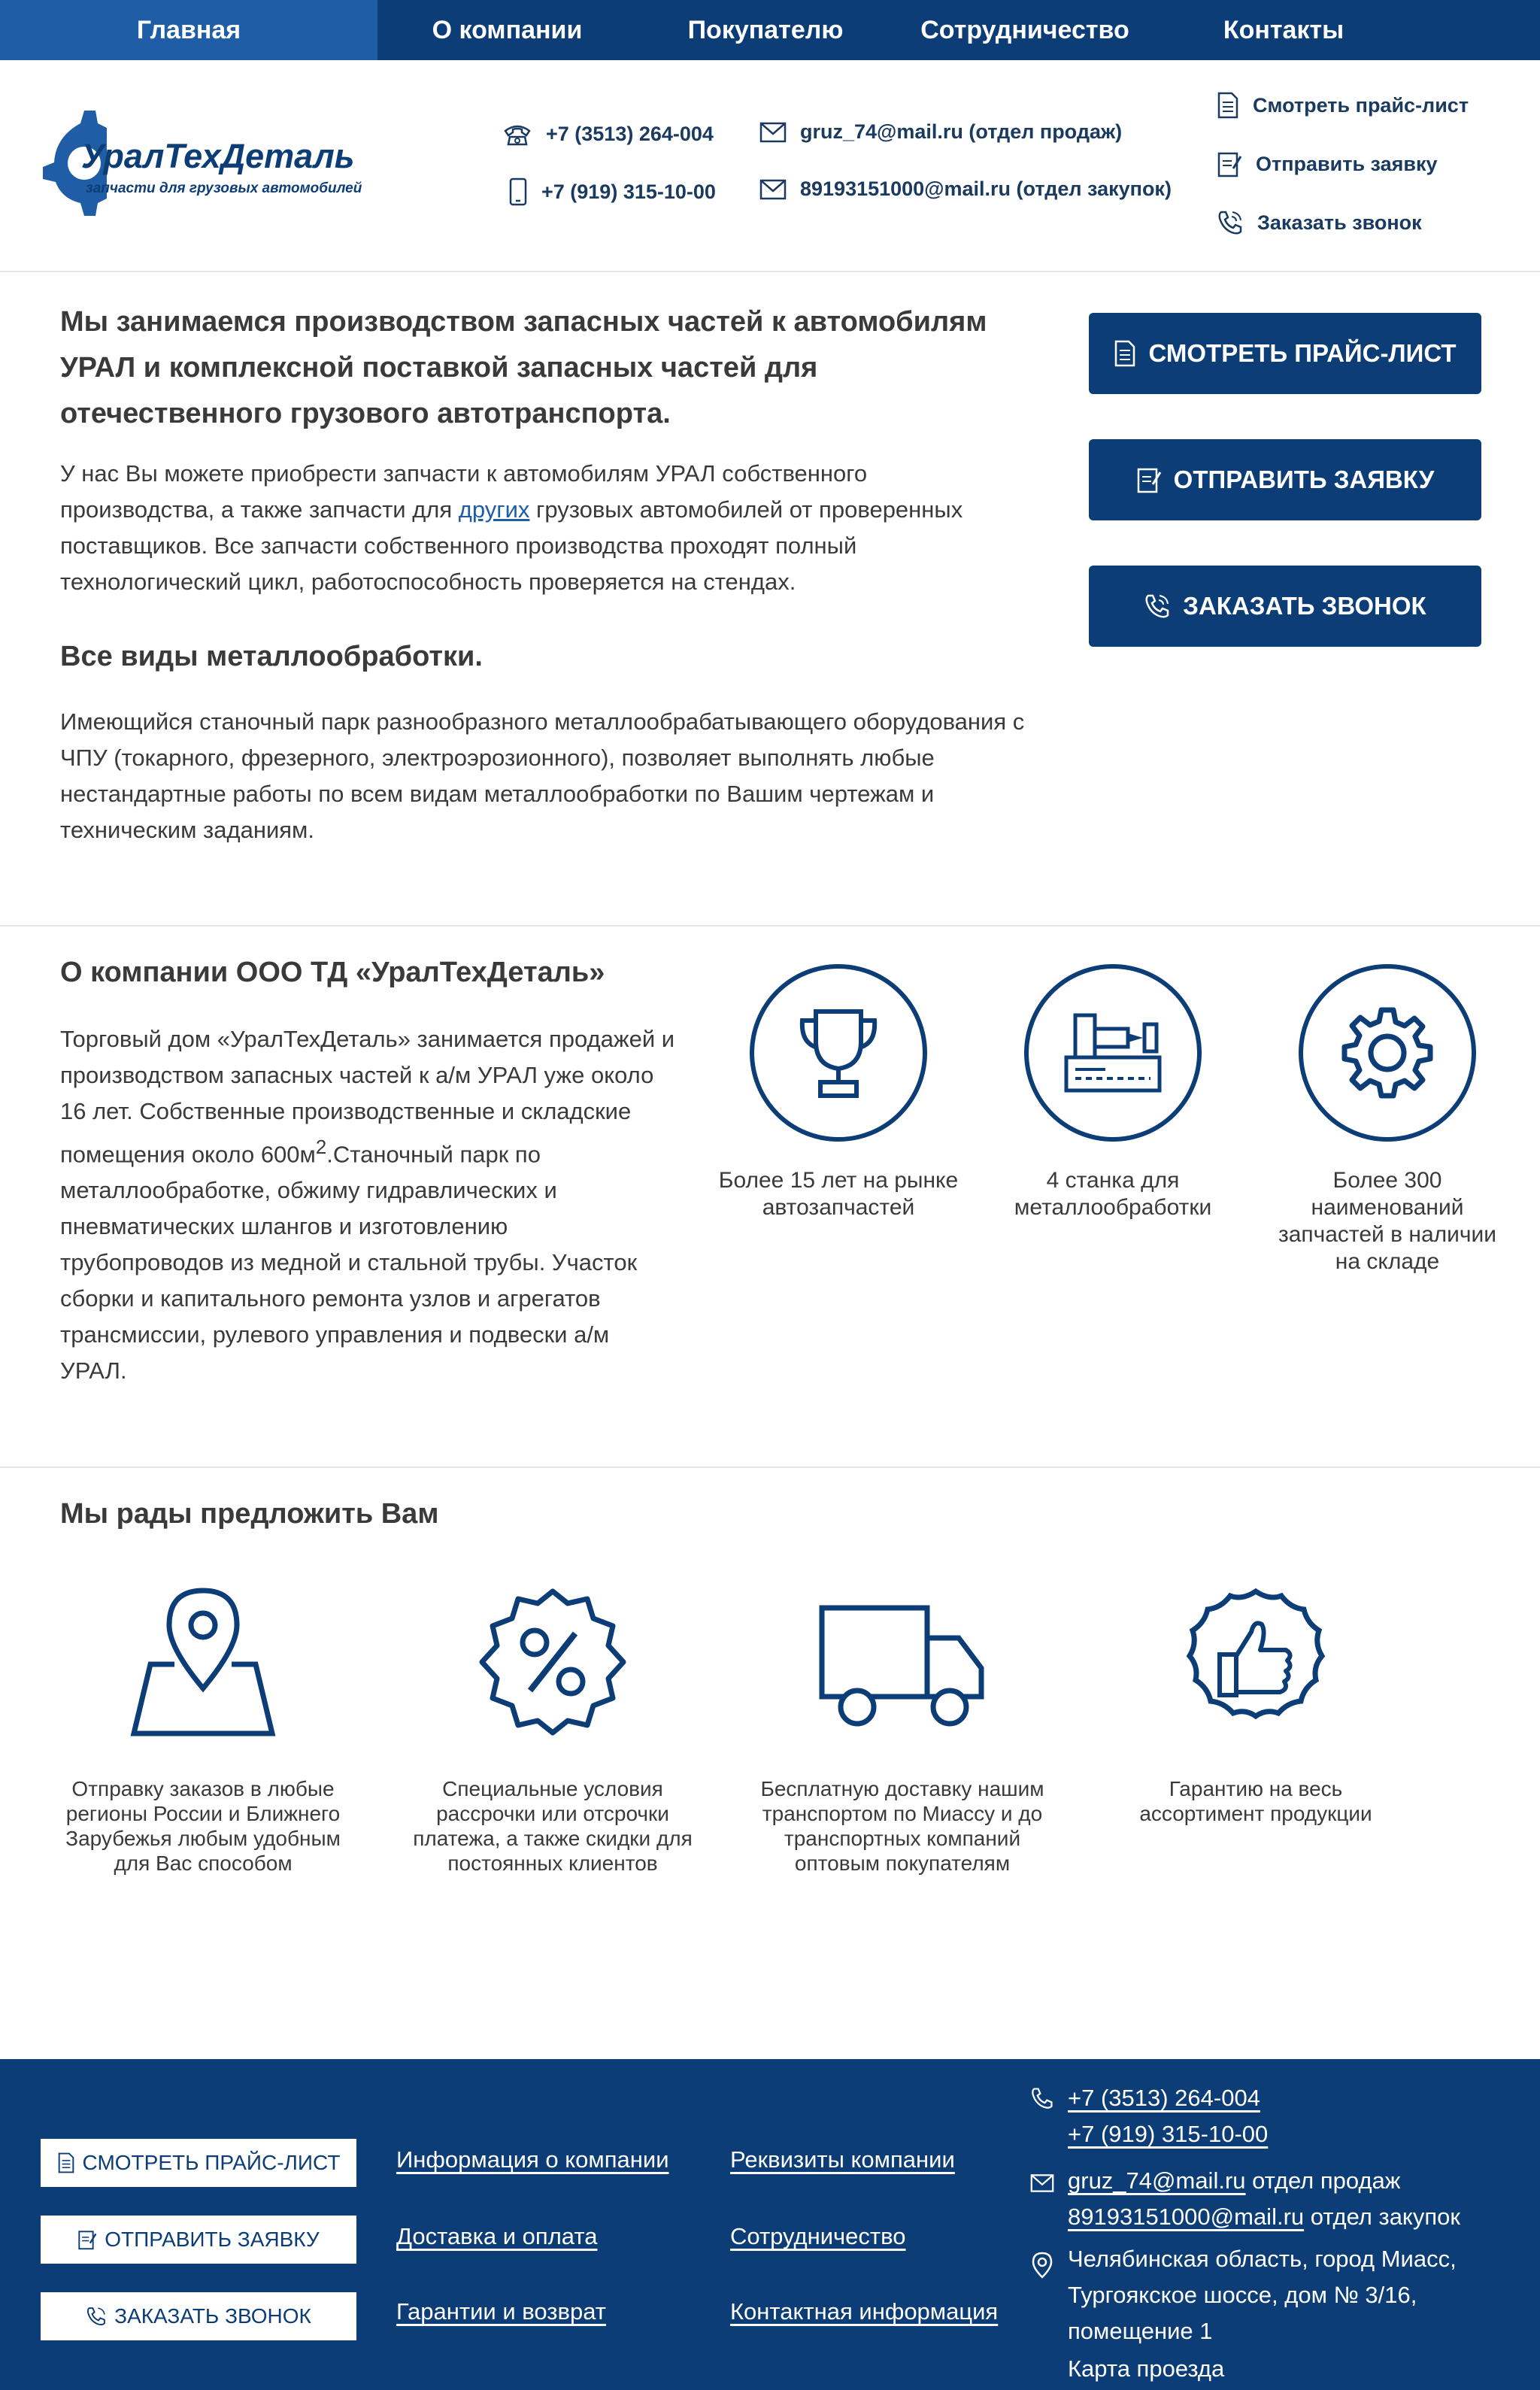 This screenshot has height=2390, width=1540. I want to click on header-email-1: gruz_74@mail.ru (отдел продаж), so click(941, 132).